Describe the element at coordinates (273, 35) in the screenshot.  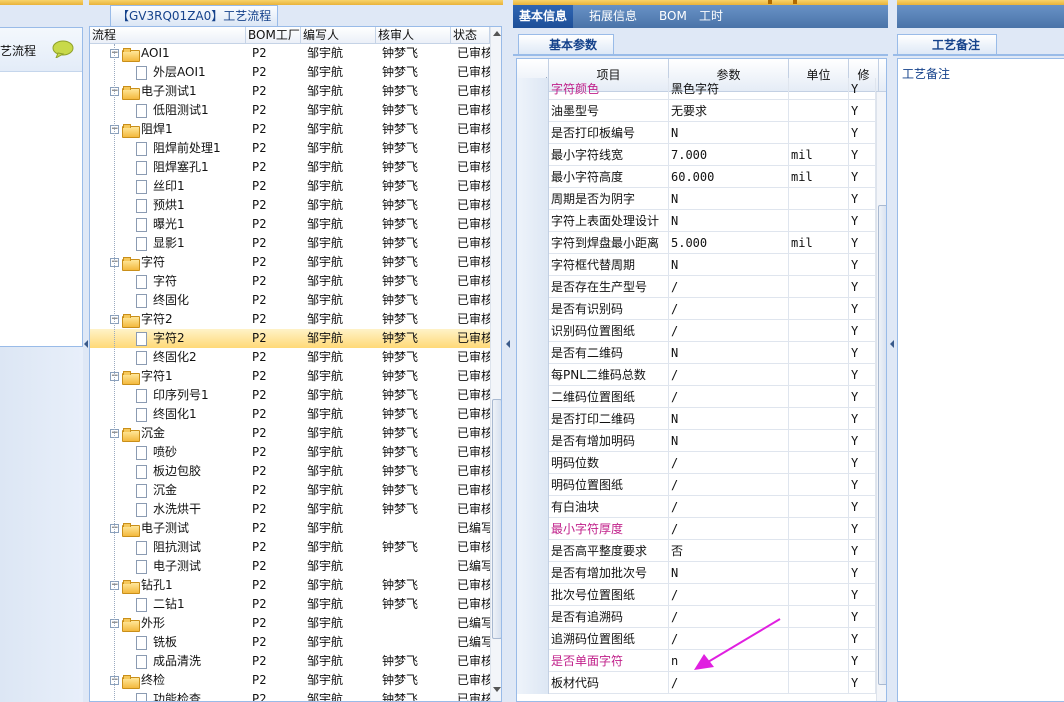
I see `col-header-bom-factory: BOM工厂` at that location.